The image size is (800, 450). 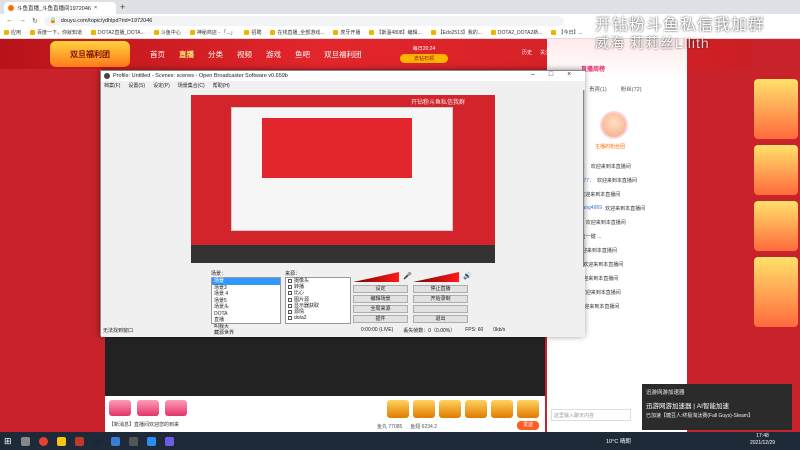 What do you see at coordinates (598, 89) in the screenshot?
I see `rank-tab: 贵宾(1)` at bounding box center [598, 89].